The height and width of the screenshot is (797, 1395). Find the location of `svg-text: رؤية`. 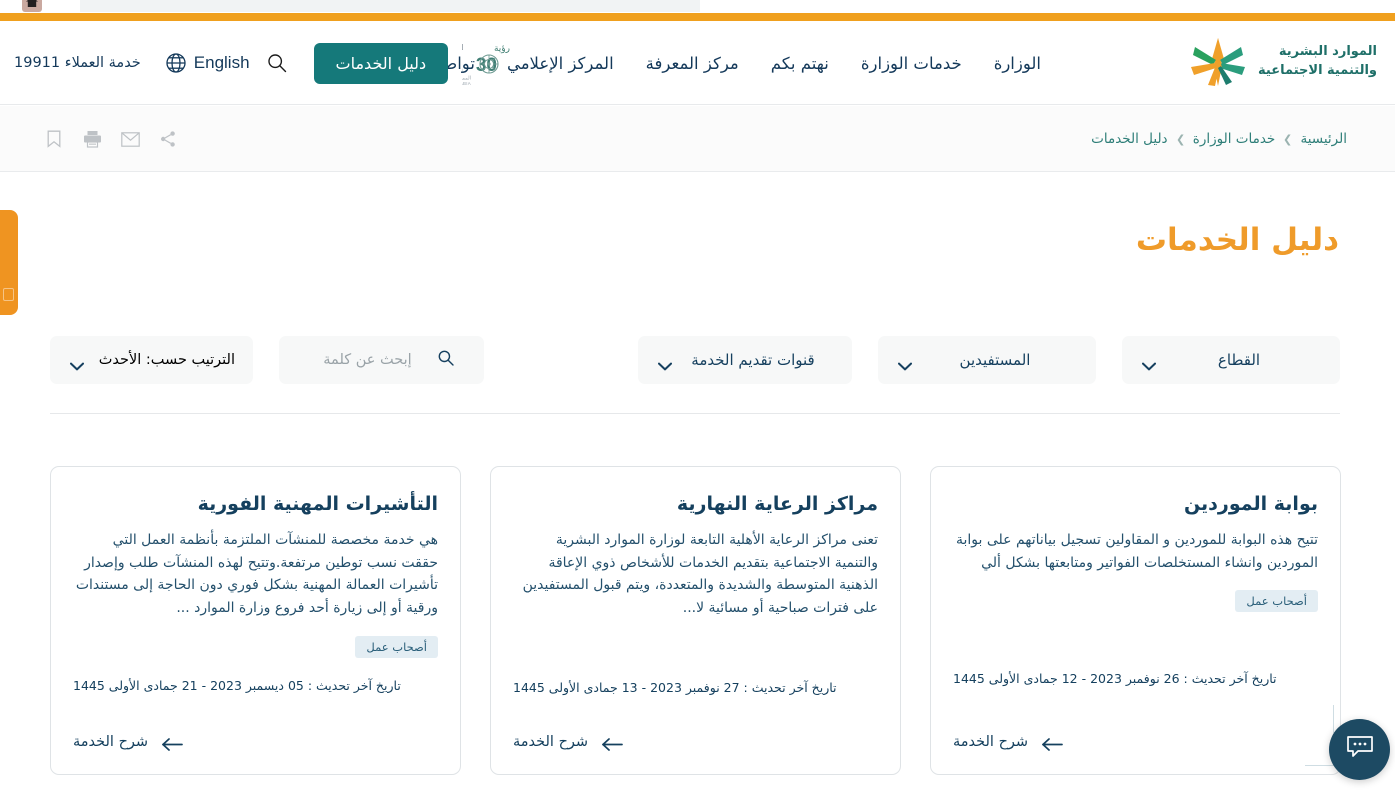

svg-text: رؤية is located at coordinates (502, 49).